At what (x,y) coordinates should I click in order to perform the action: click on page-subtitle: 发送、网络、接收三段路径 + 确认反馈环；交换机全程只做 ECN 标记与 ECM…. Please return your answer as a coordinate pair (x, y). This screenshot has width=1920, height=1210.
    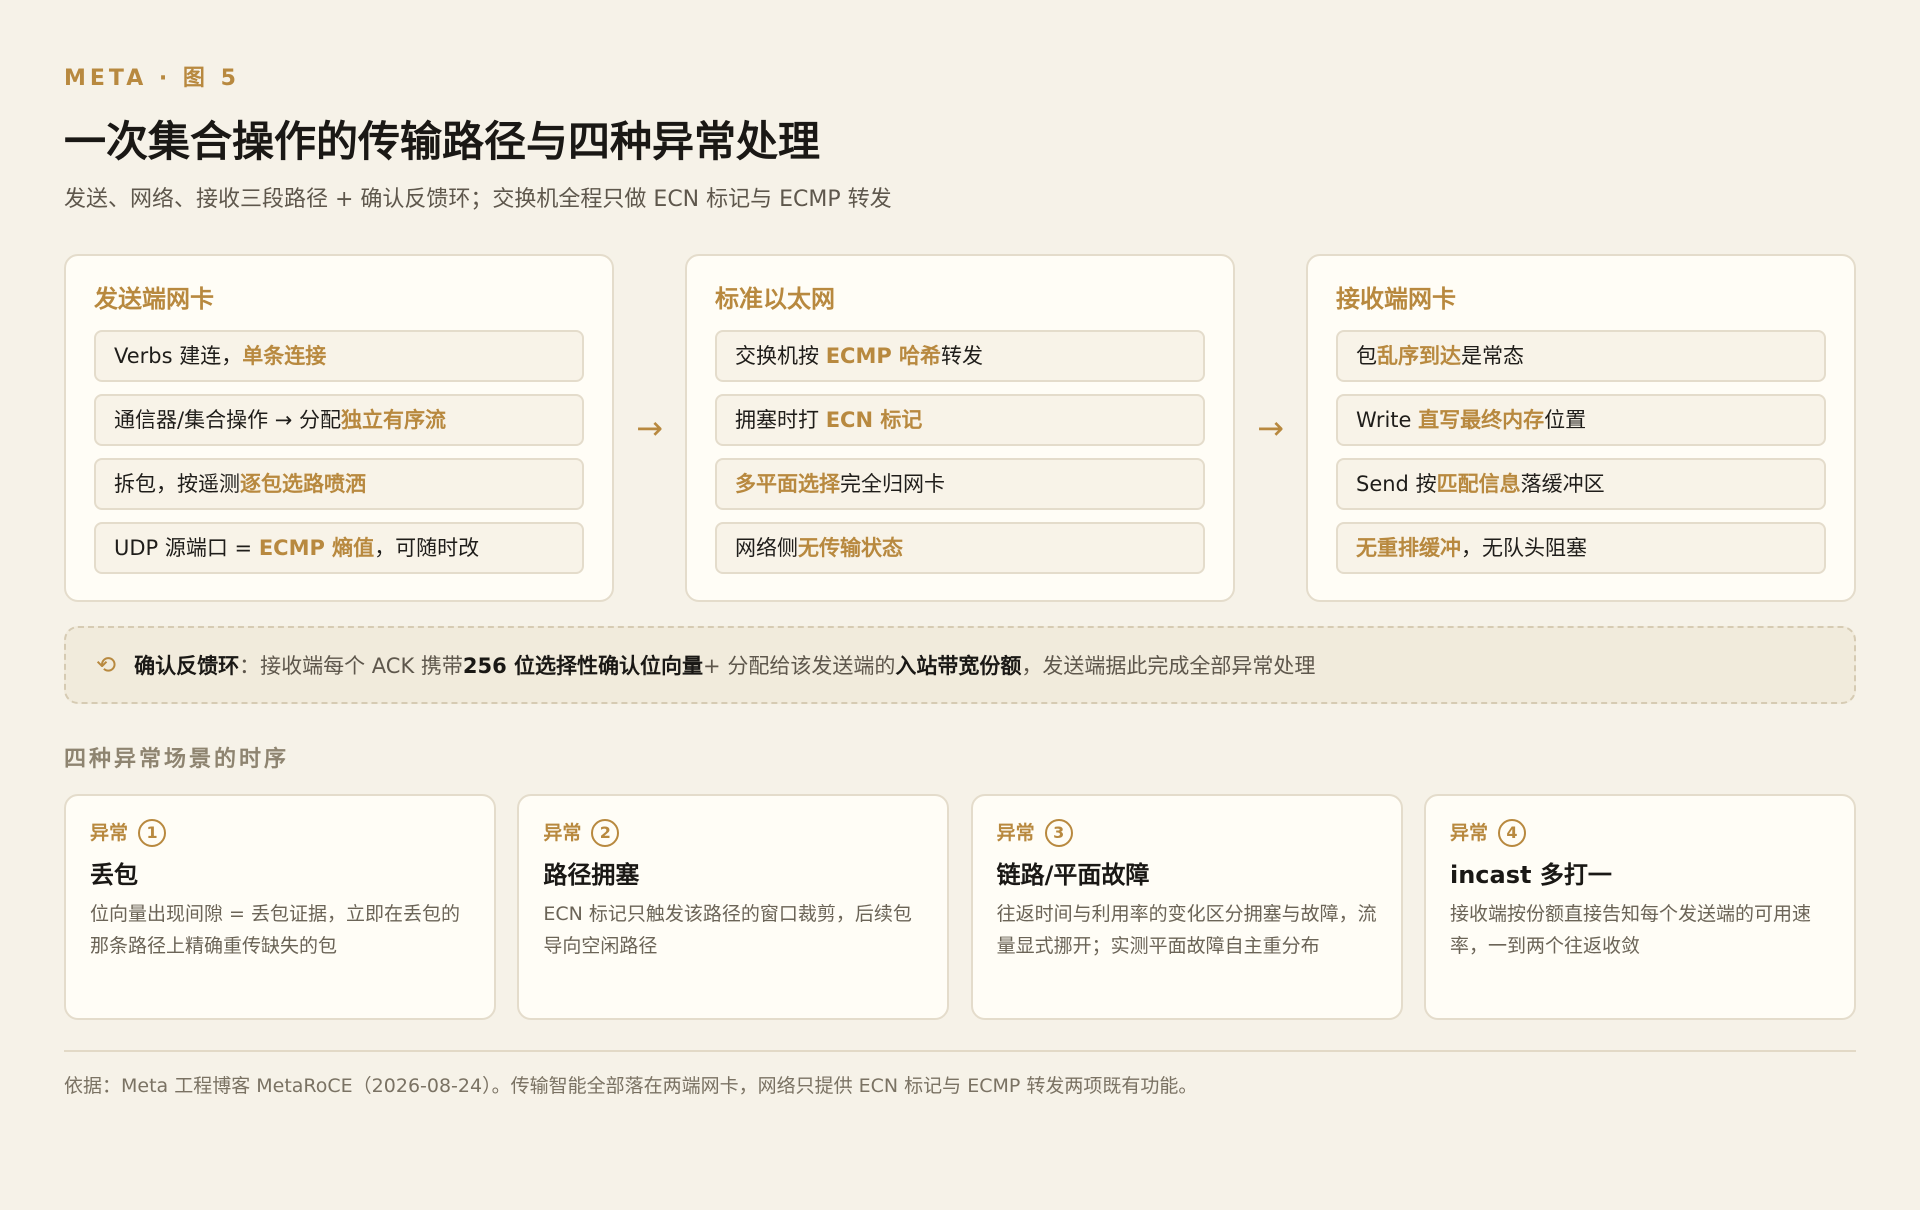
    Looking at the image, I should click on (478, 199).